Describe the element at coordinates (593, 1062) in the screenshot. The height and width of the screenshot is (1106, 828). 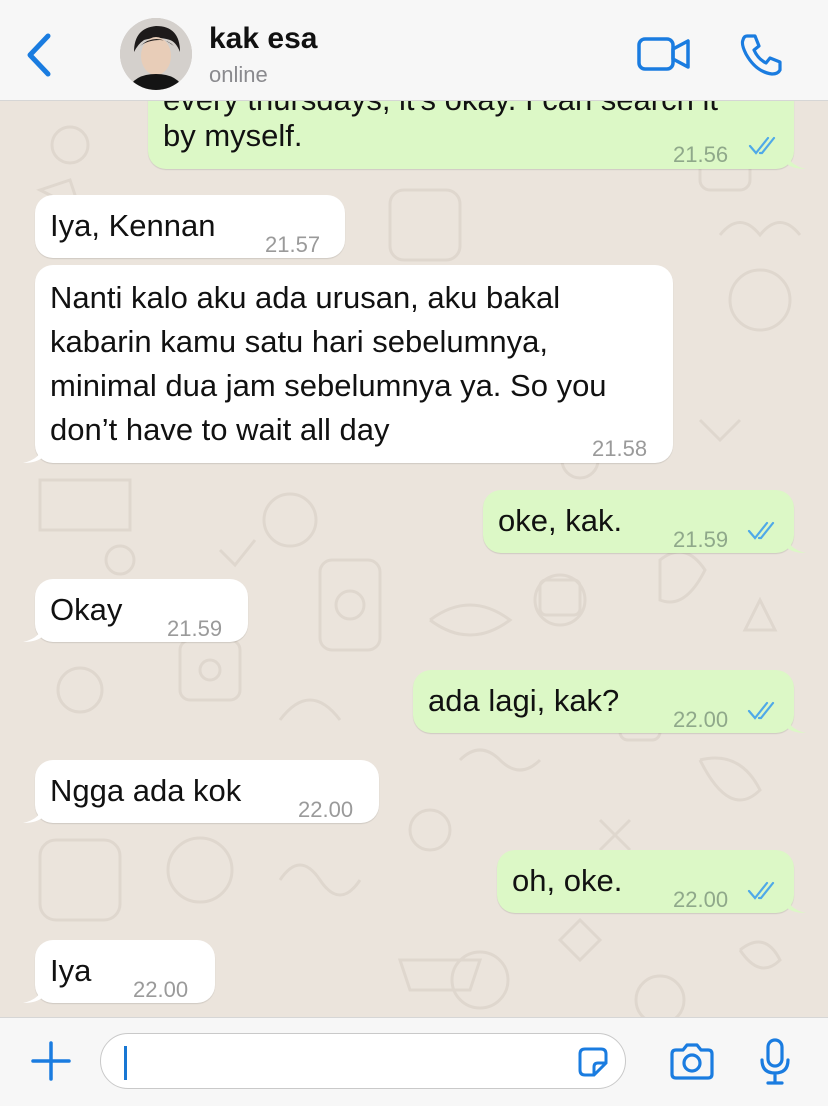
I see `sticker-icon` at that location.